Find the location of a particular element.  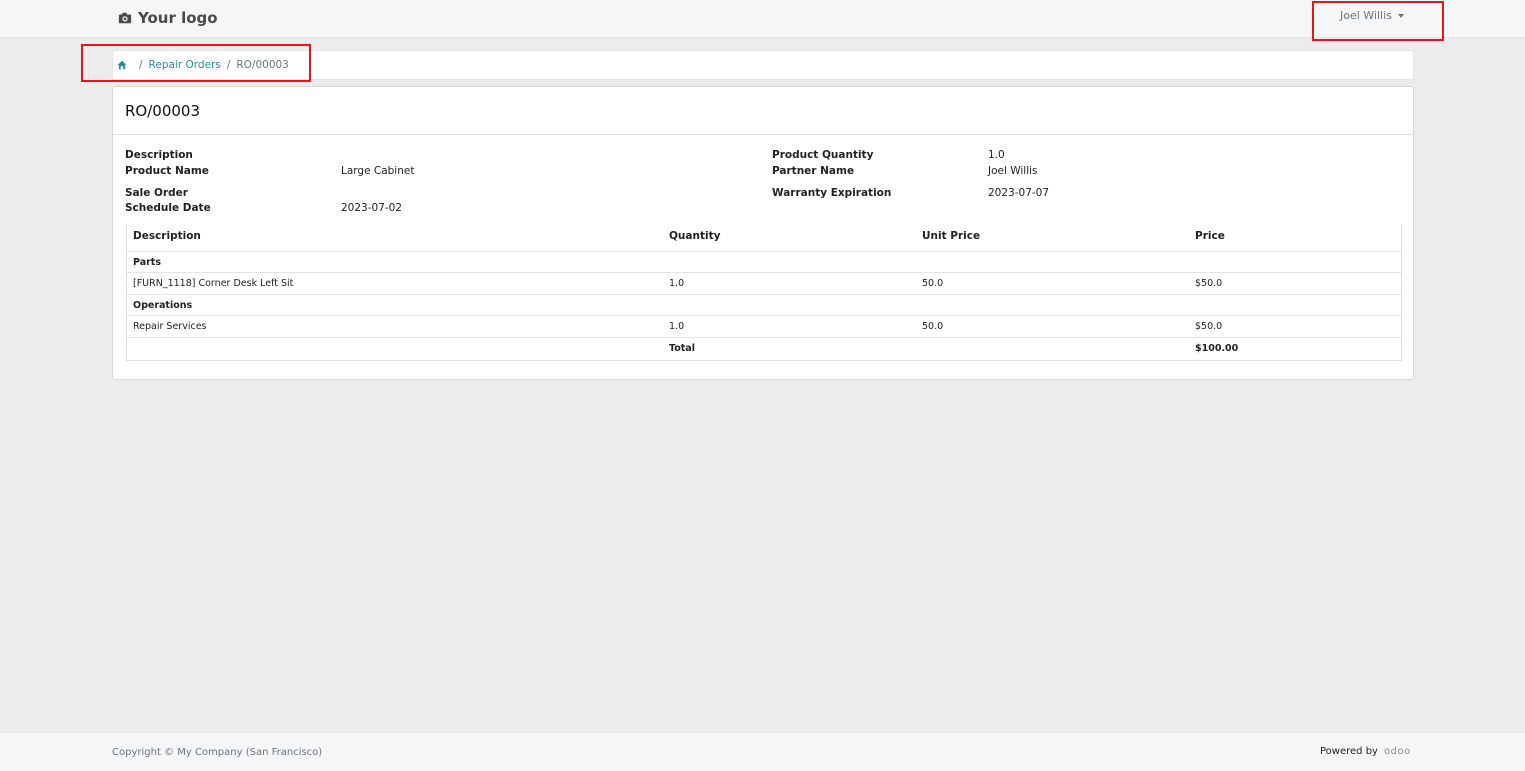

powered-by: Powered by odoo is located at coordinates (1365, 751).